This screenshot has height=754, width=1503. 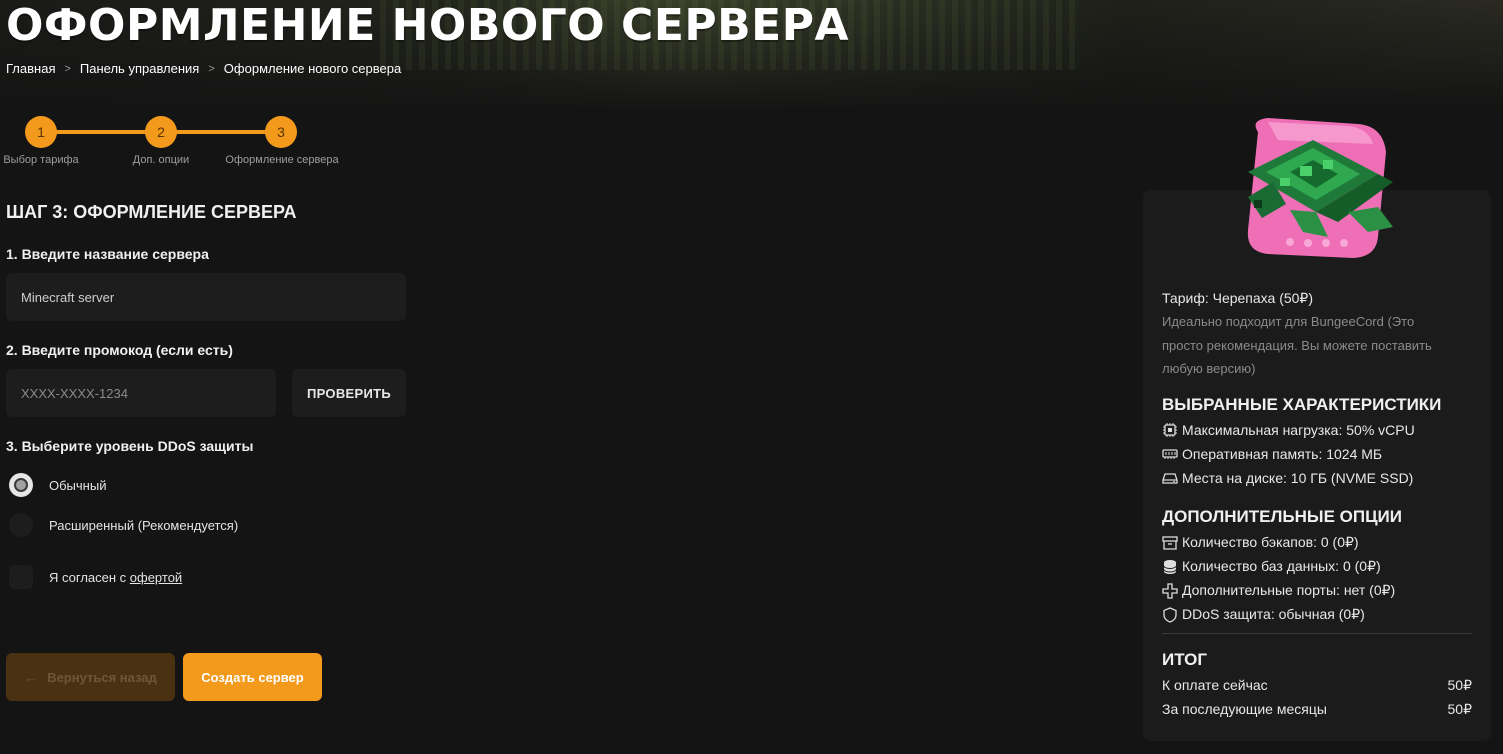 I want to click on option-backups-text: Количество бэкапов: 0 (0₽), so click(x=1270, y=542).